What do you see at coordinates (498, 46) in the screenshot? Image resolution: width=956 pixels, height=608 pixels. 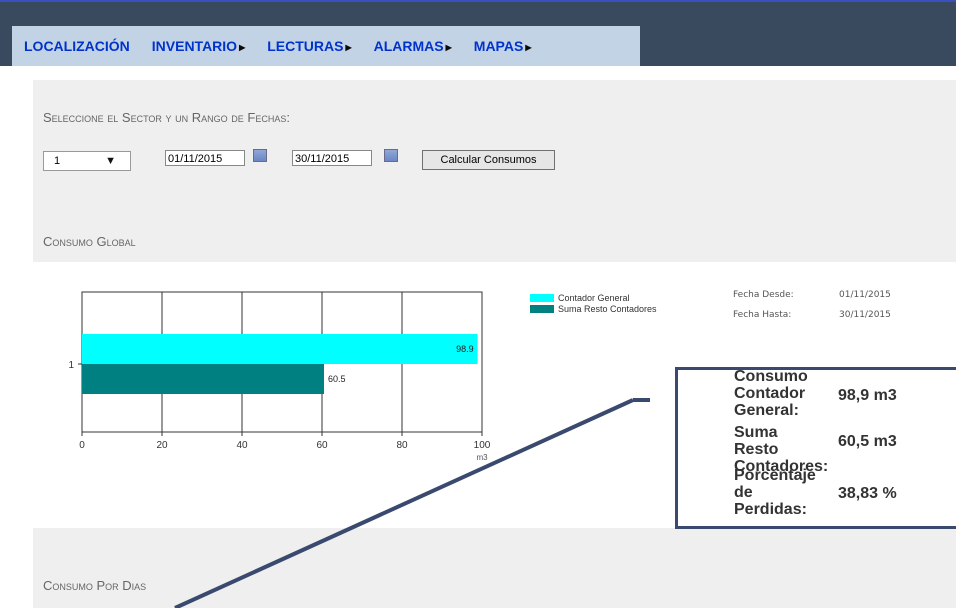 I see `nav-item-label: MAPAS` at bounding box center [498, 46].